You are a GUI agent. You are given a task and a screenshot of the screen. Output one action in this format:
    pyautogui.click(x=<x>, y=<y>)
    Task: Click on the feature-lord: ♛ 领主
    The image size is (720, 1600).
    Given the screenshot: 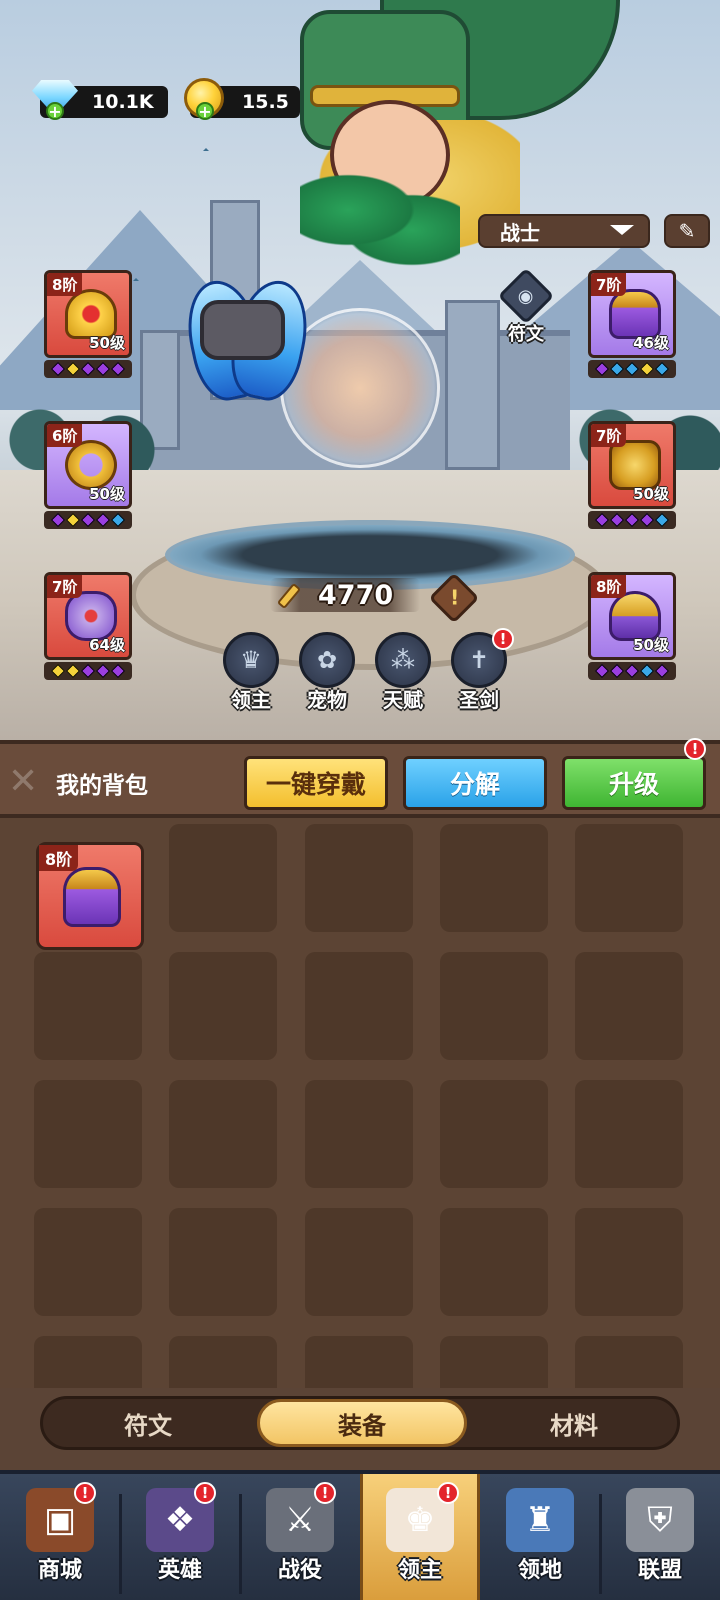 What is the action you would take?
    pyautogui.click(x=251, y=672)
    